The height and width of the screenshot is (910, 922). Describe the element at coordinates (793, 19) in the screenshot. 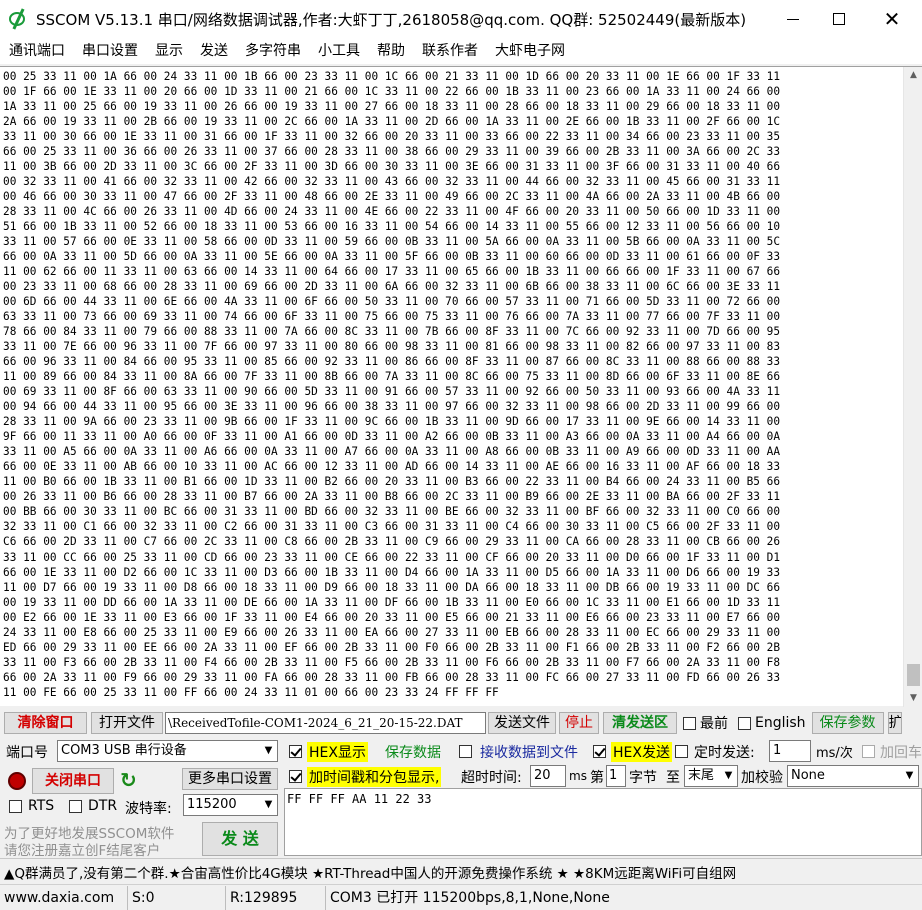

I see `minimize-button` at that location.